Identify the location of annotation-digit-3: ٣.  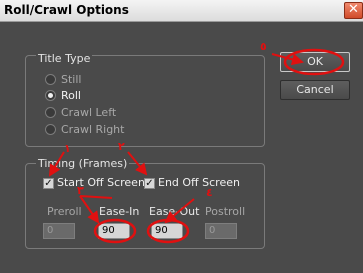
(80, 190).